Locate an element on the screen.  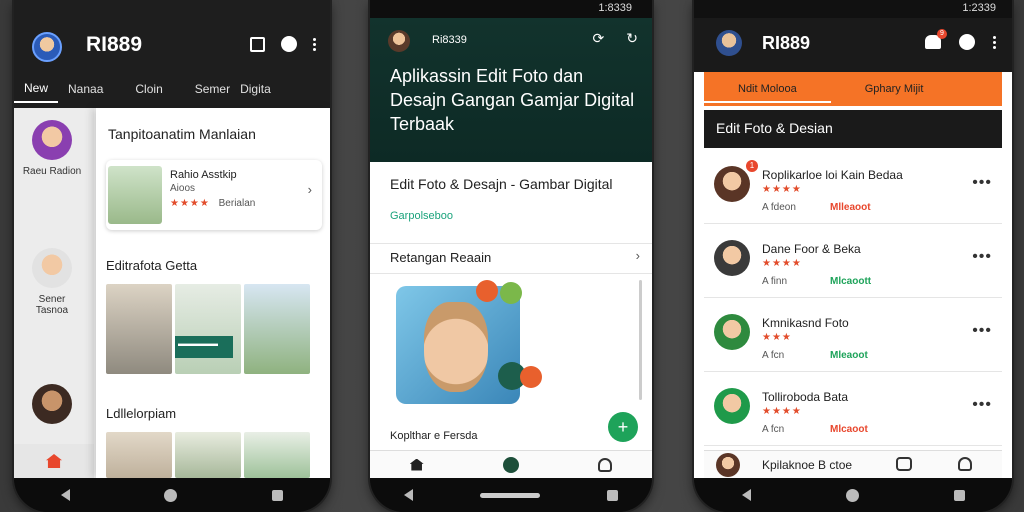
photo-caption-badge: ▬▬▬▬▬ is located at coordinates (204, 347).